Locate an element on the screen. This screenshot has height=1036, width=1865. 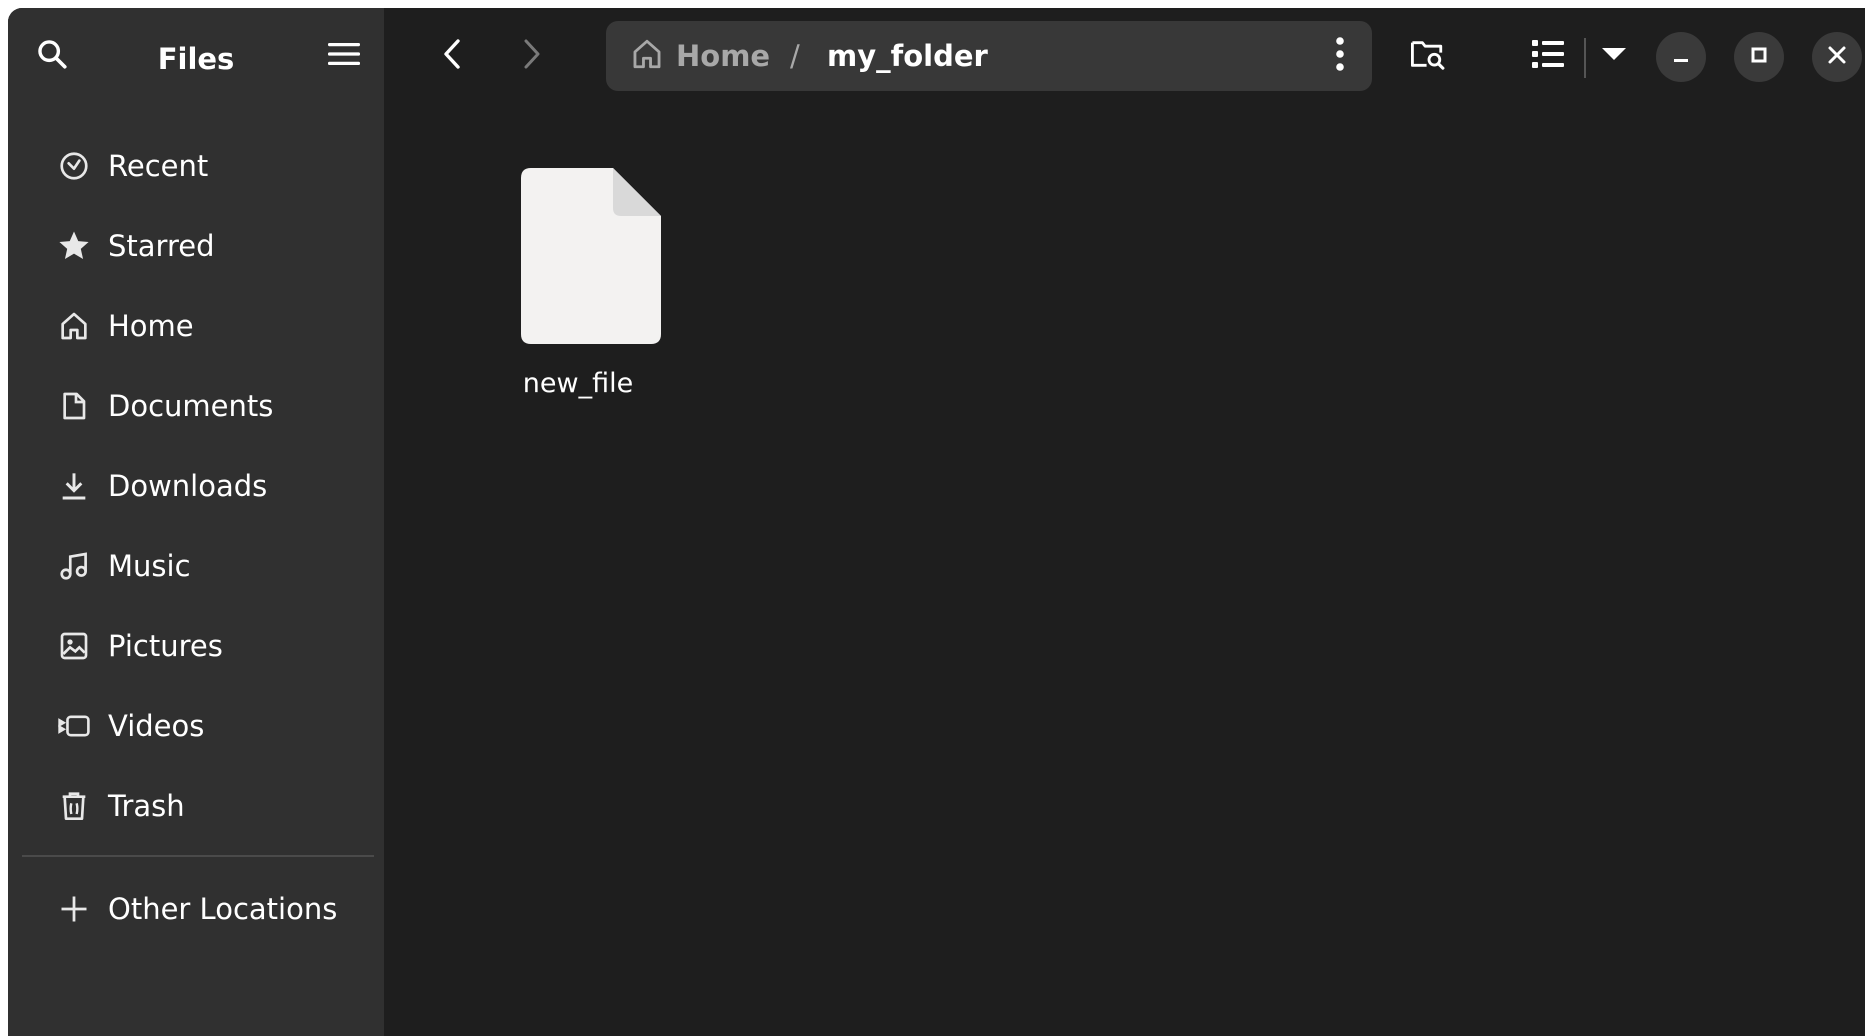
search-in-folder-button is located at coordinates (1428, 56).